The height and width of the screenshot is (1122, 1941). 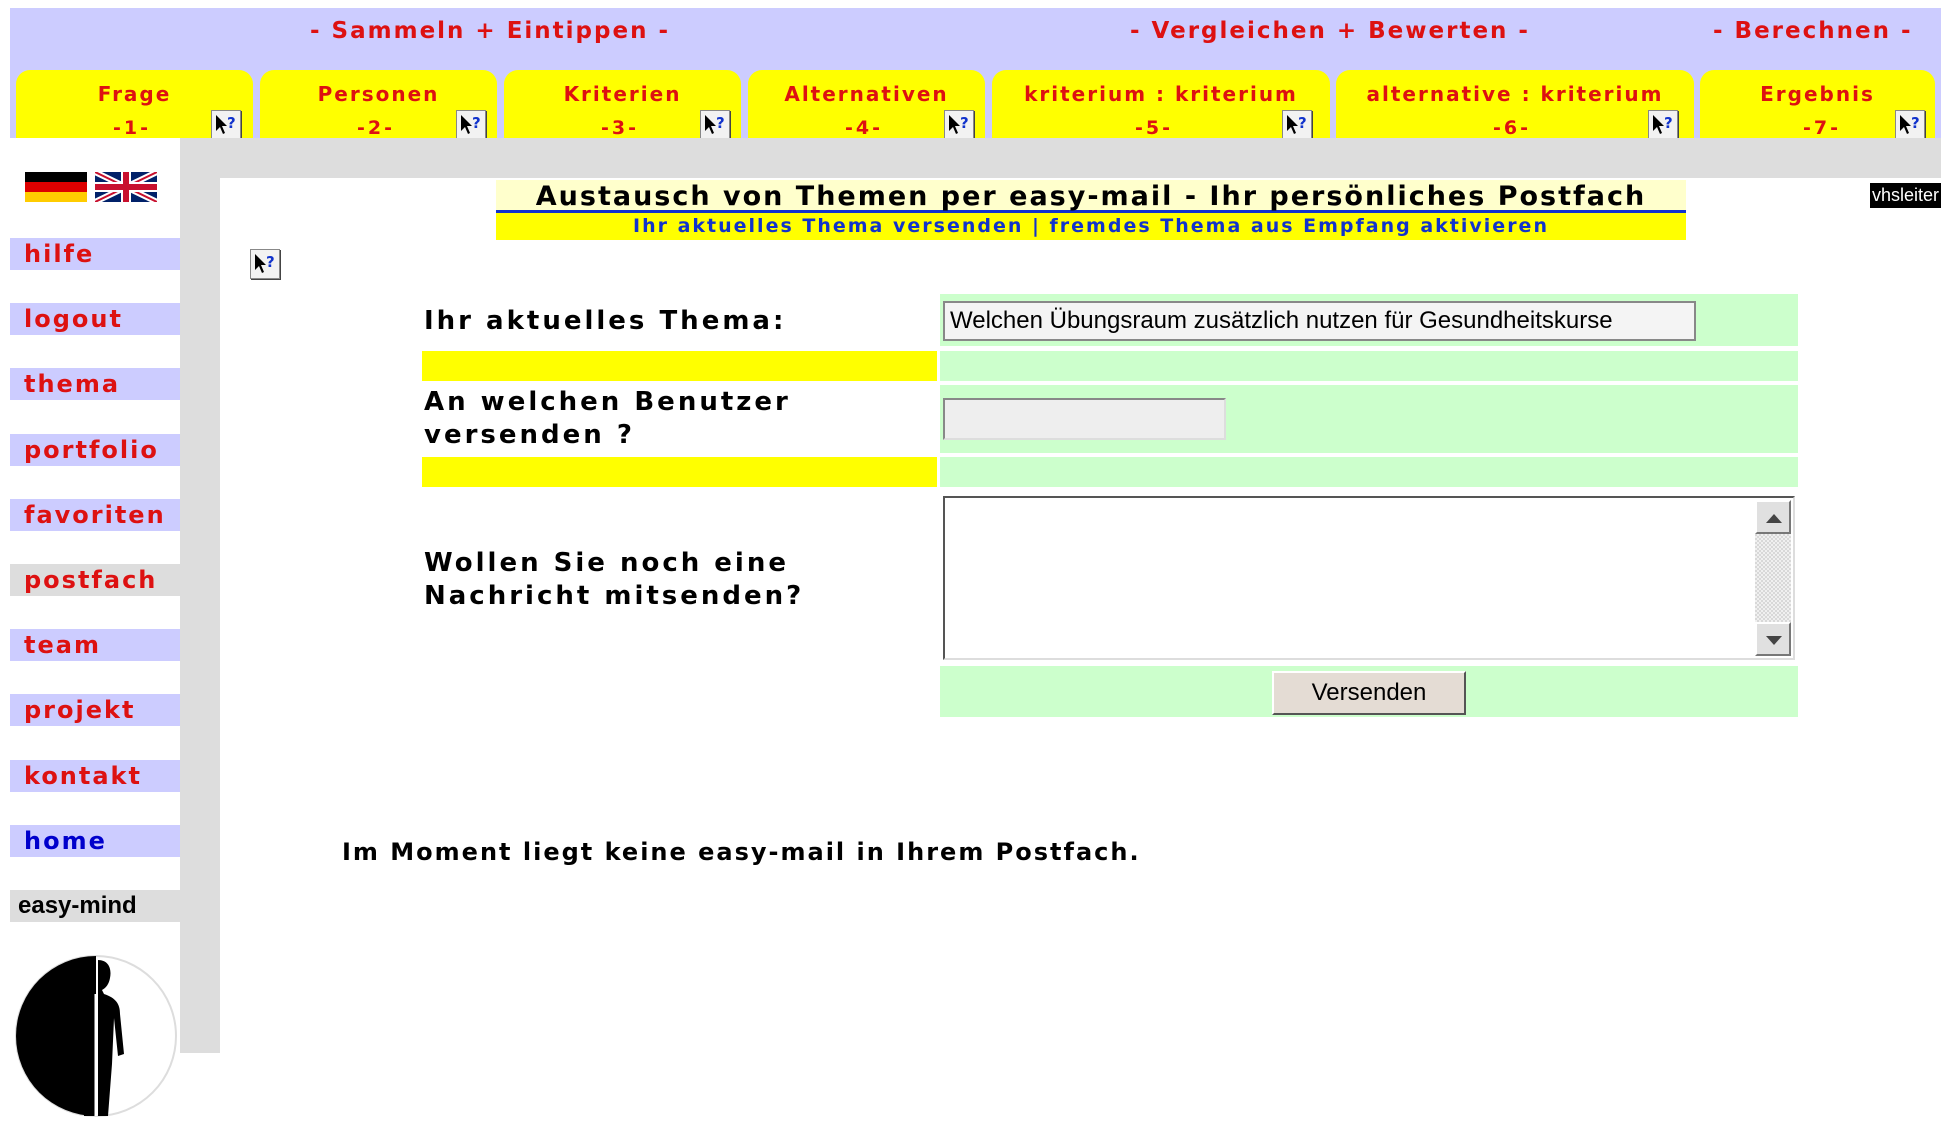 I want to click on arrow-up-icon, so click(x=1774, y=518).